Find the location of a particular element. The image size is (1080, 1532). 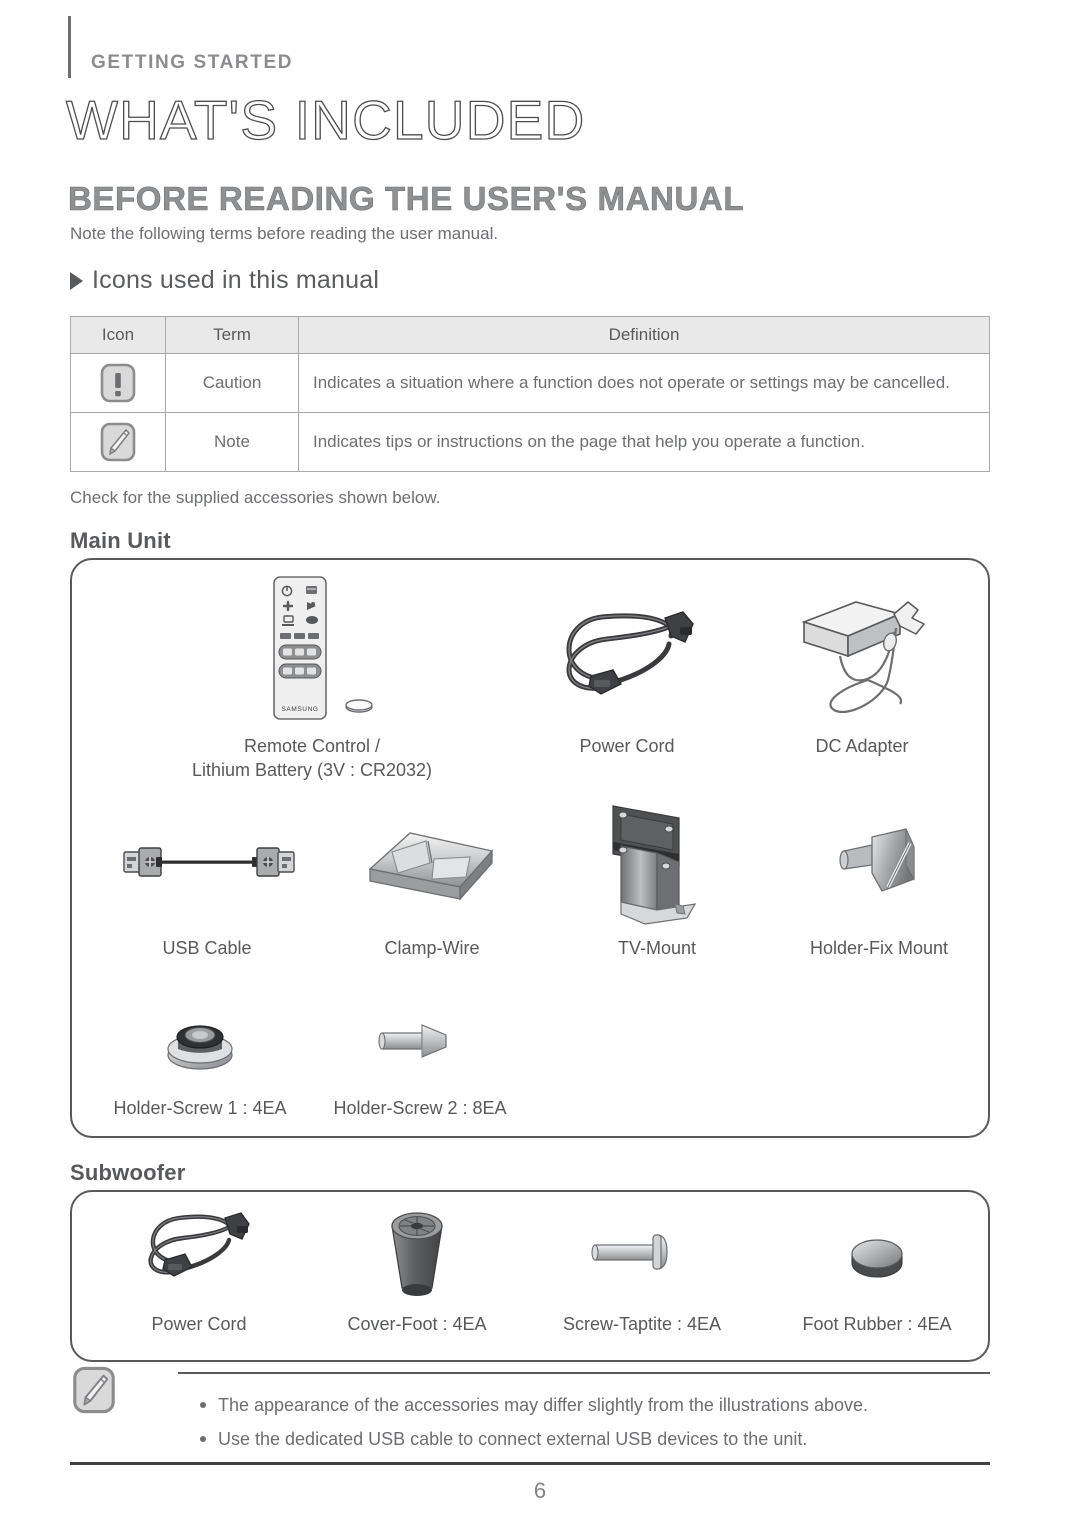

accessory-screw-taptite: Screw-Taptite : 4EA is located at coordinates (642, 1268).